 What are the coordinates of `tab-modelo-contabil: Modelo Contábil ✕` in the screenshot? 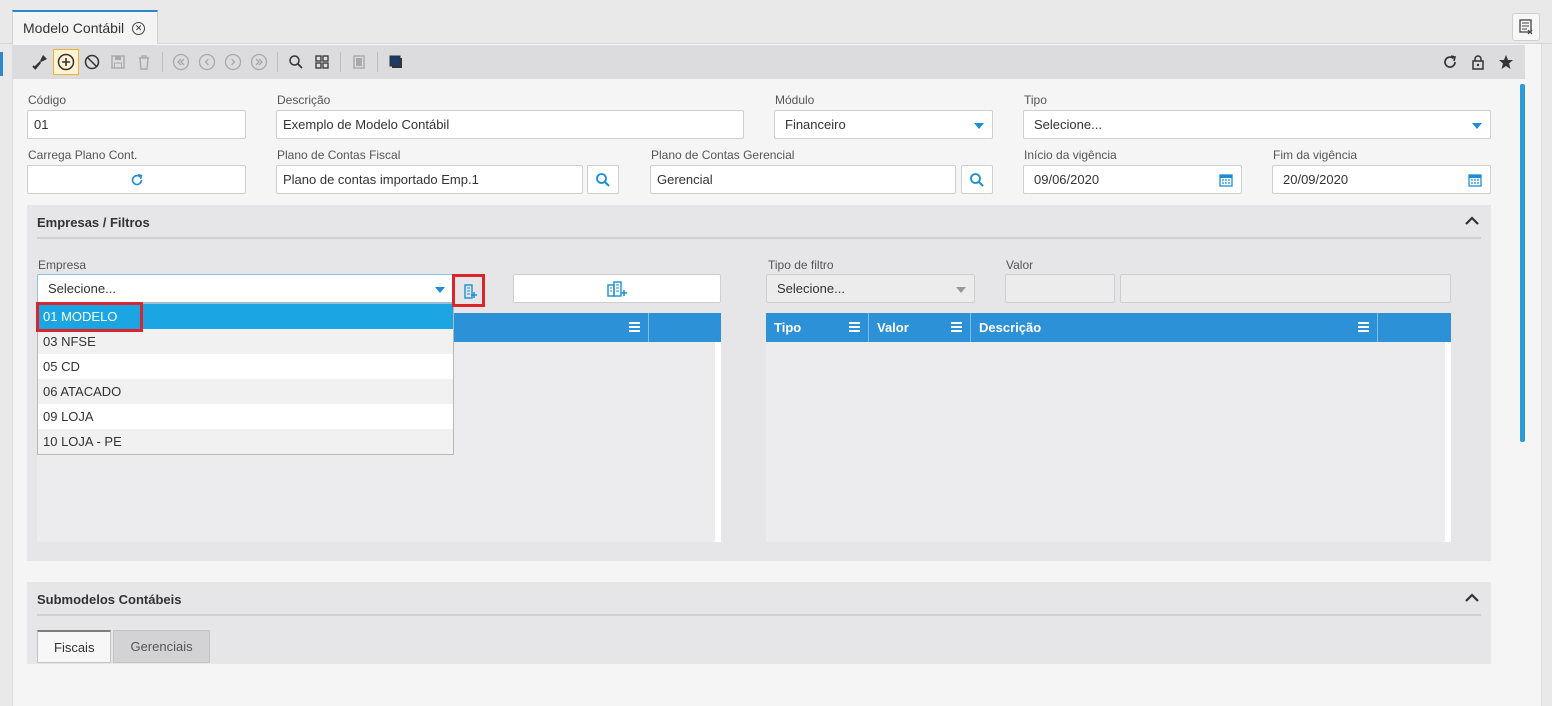 It's located at (85, 27).